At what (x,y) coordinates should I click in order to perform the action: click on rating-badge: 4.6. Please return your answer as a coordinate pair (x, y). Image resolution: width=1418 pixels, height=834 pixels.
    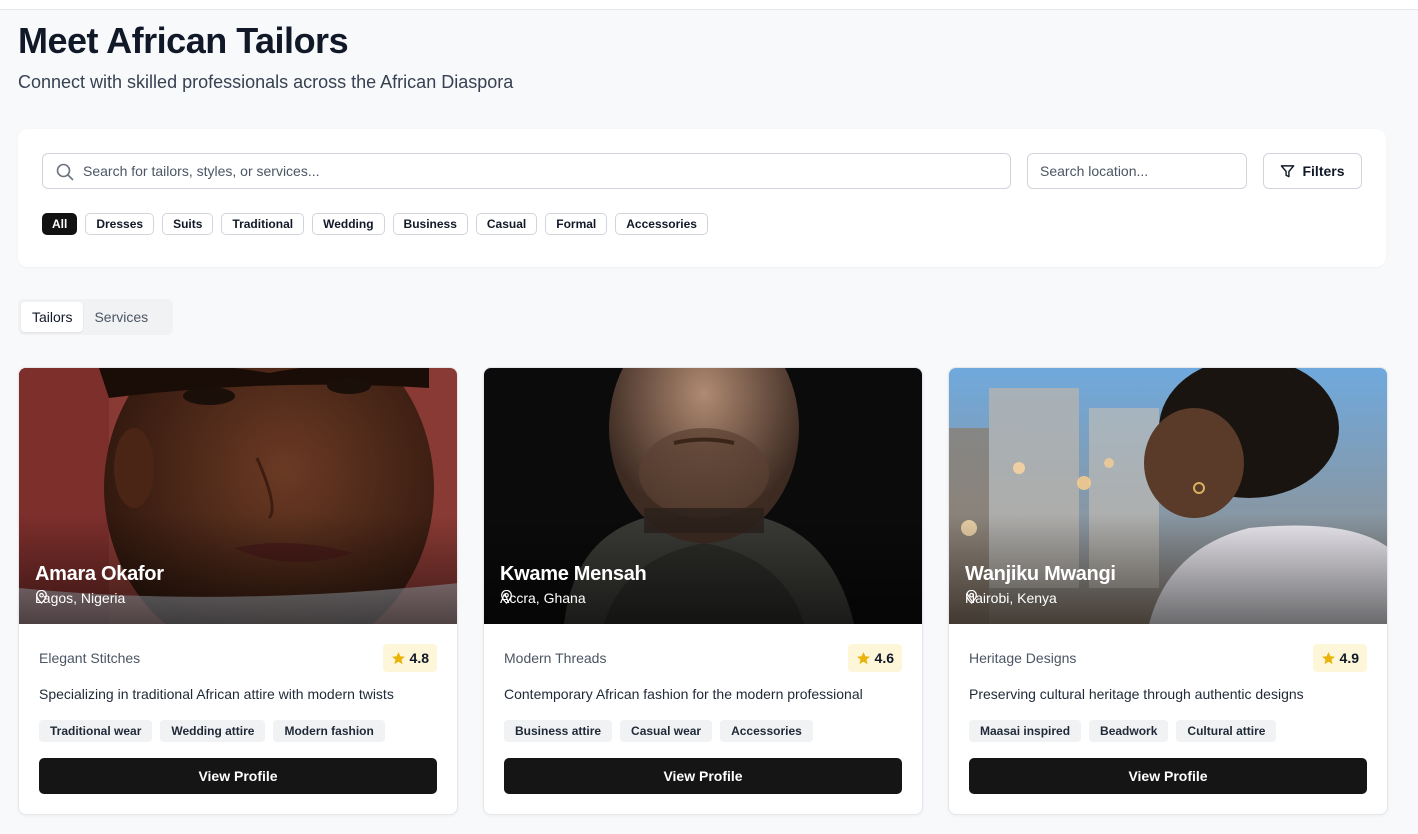
    Looking at the image, I should click on (874, 658).